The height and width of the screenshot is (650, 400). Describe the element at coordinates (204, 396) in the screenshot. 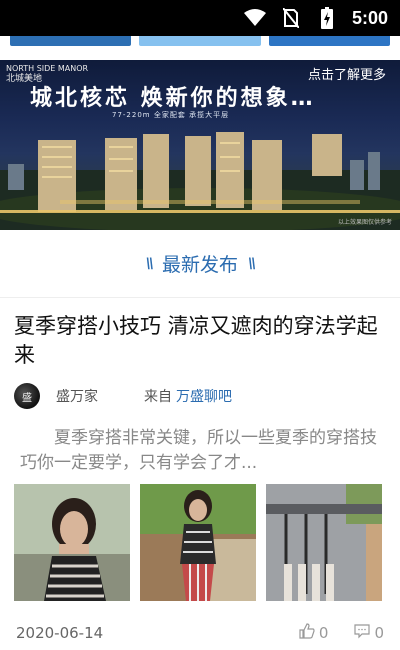

I see `source-link: 万盛聊吧` at that location.